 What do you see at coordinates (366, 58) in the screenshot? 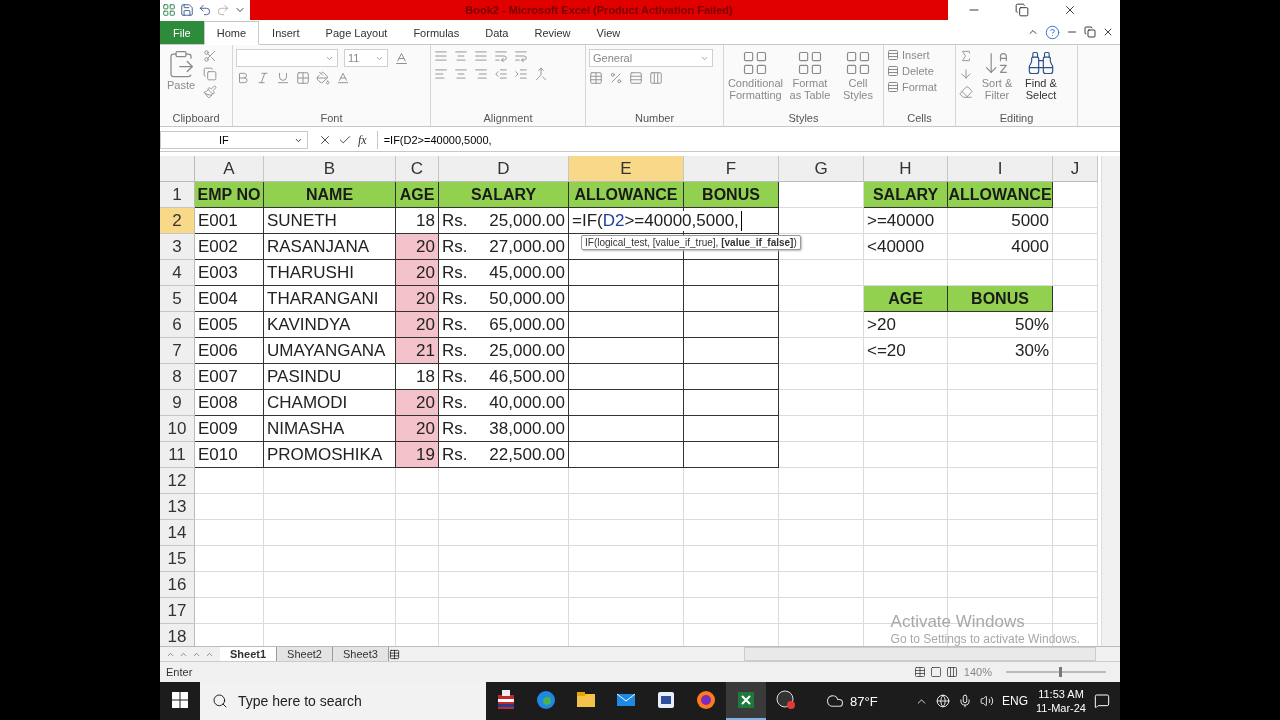
I see `font-size-field: 11` at bounding box center [366, 58].